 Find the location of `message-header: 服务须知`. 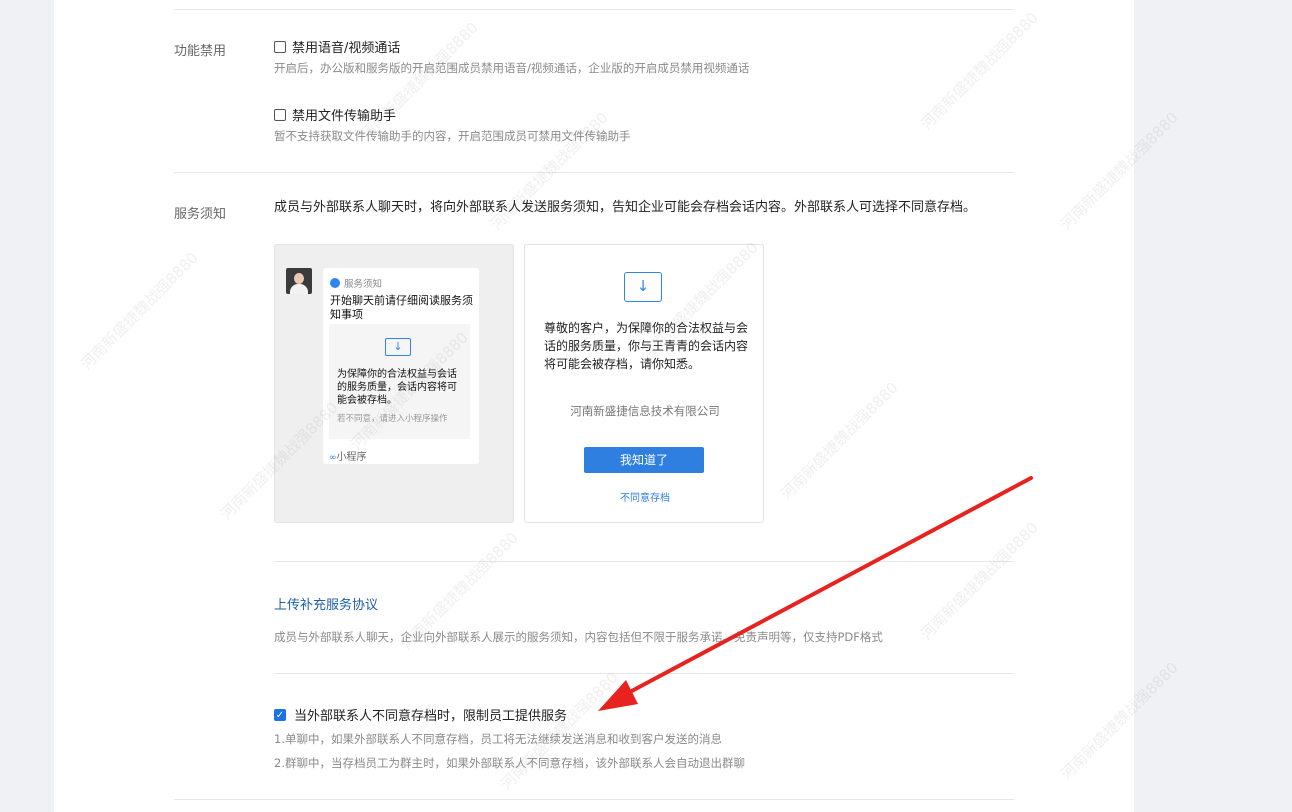

message-header: 服务须知 is located at coordinates (356, 283).